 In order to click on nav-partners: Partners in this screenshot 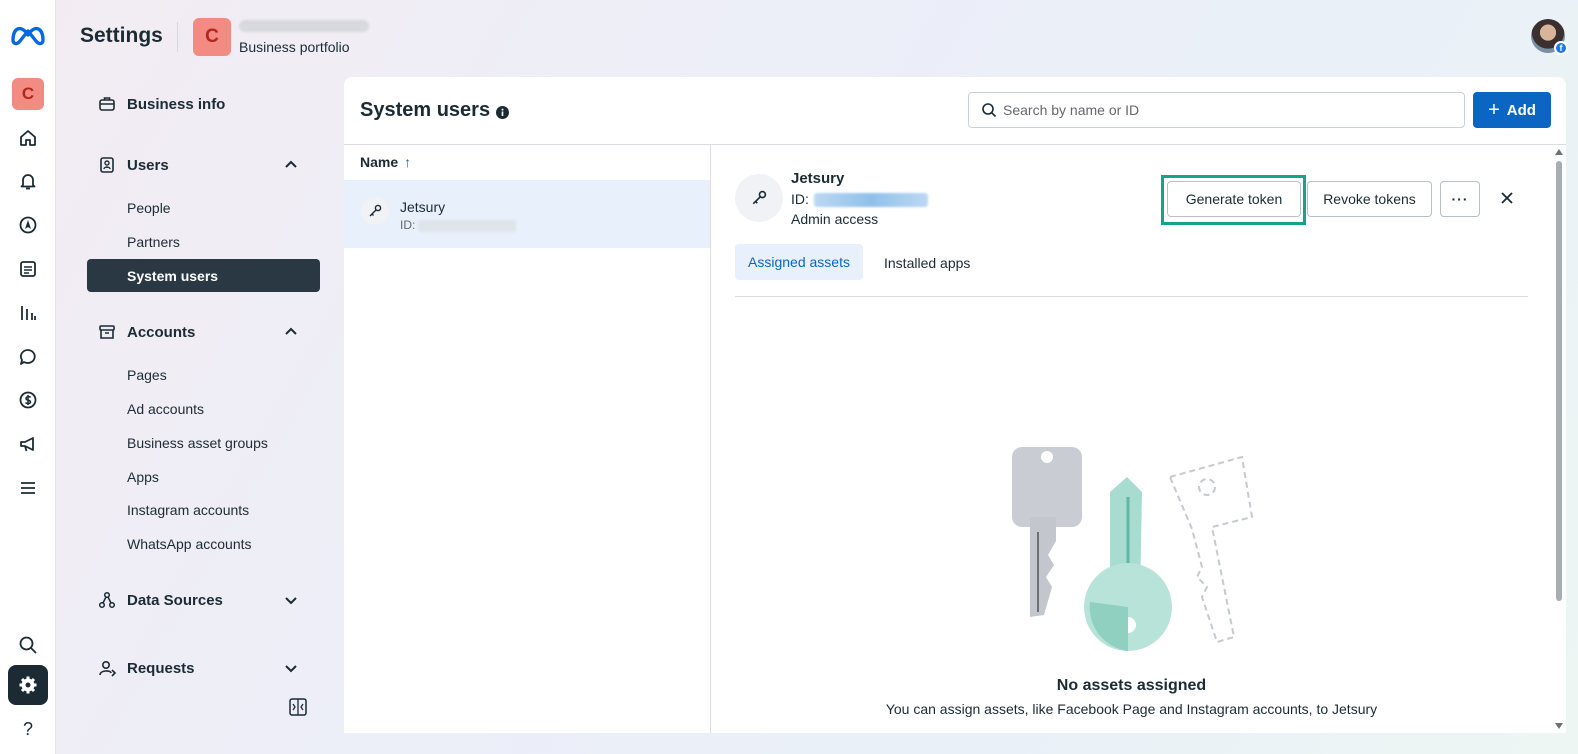, I will do `click(153, 242)`.